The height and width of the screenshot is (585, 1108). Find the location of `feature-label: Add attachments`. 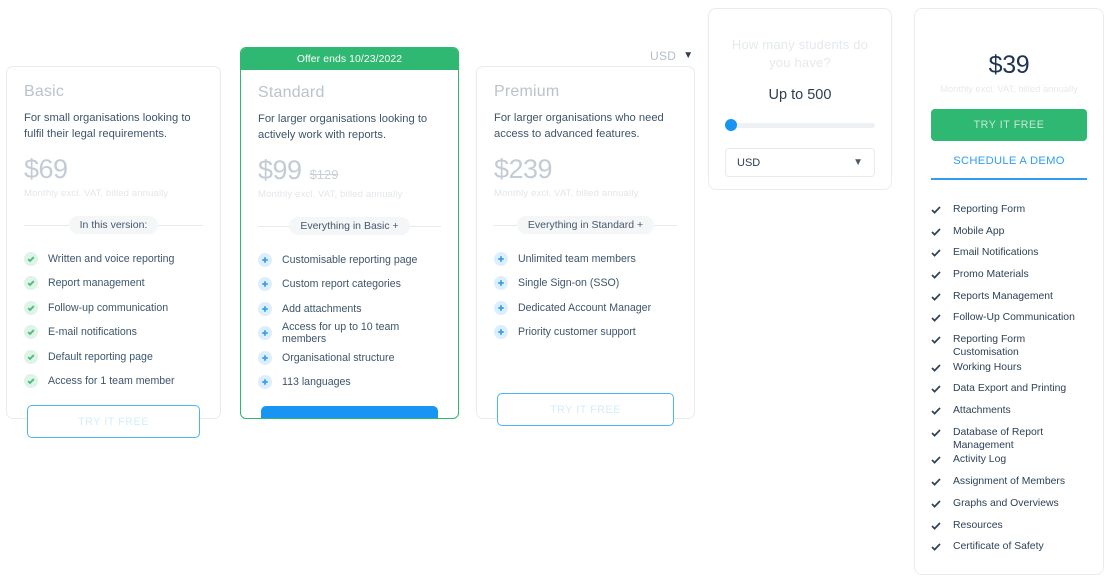

feature-label: Add attachments is located at coordinates (322, 308).